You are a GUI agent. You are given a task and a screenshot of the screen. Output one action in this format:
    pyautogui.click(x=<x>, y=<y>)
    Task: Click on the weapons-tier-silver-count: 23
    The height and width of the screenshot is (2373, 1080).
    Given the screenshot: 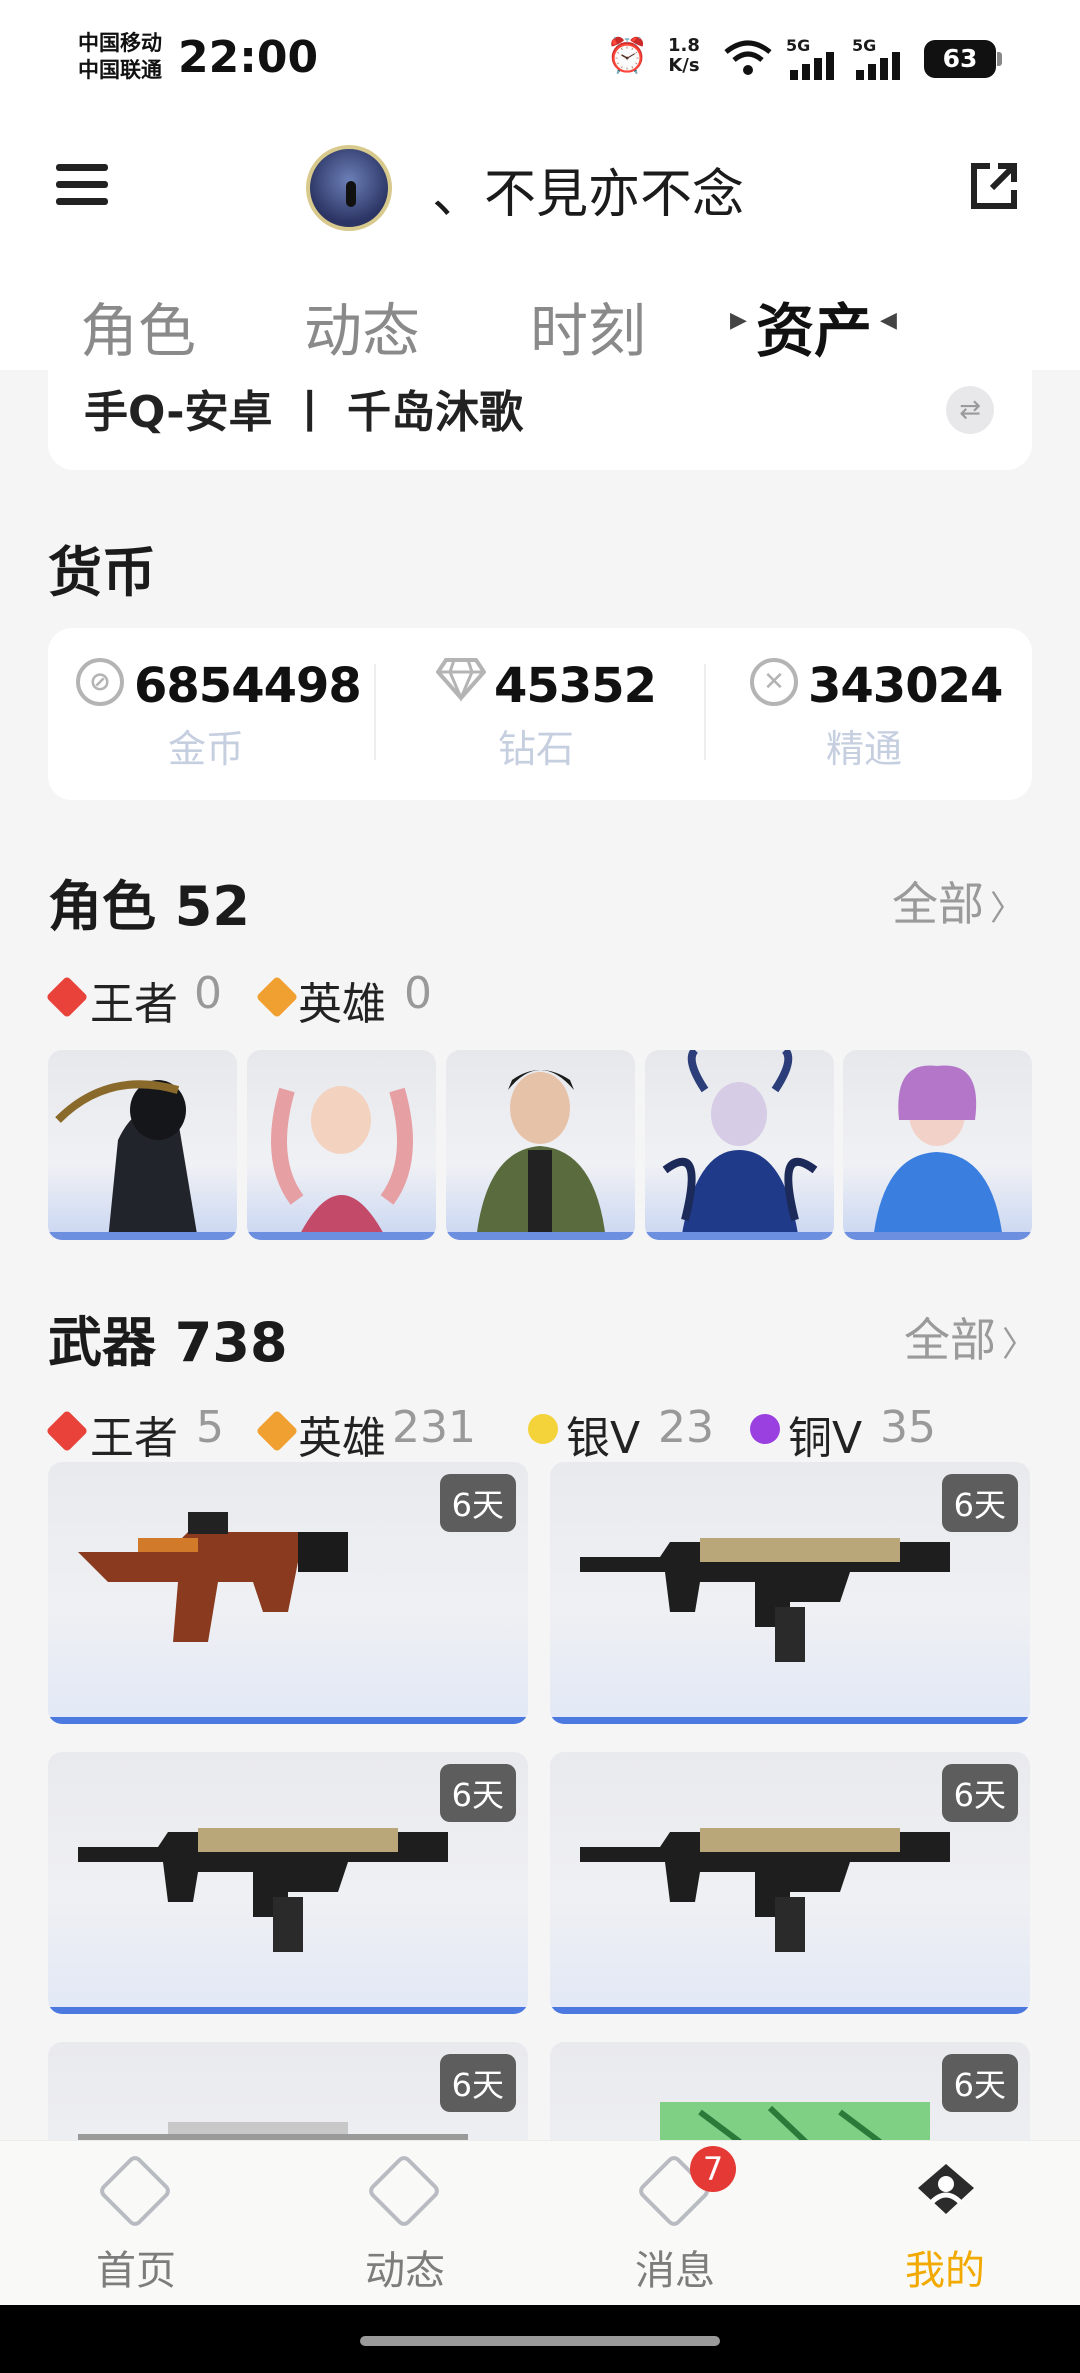 What is the action you would take?
    pyautogui.click(x=686, y=1427)
    